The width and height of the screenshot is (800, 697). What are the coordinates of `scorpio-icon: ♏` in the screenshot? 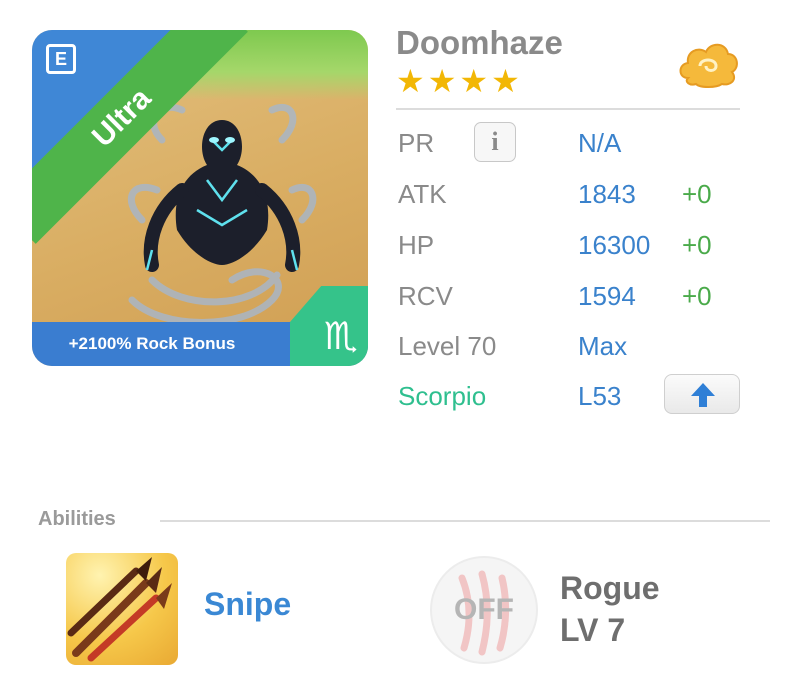 It's located at (340, 336).